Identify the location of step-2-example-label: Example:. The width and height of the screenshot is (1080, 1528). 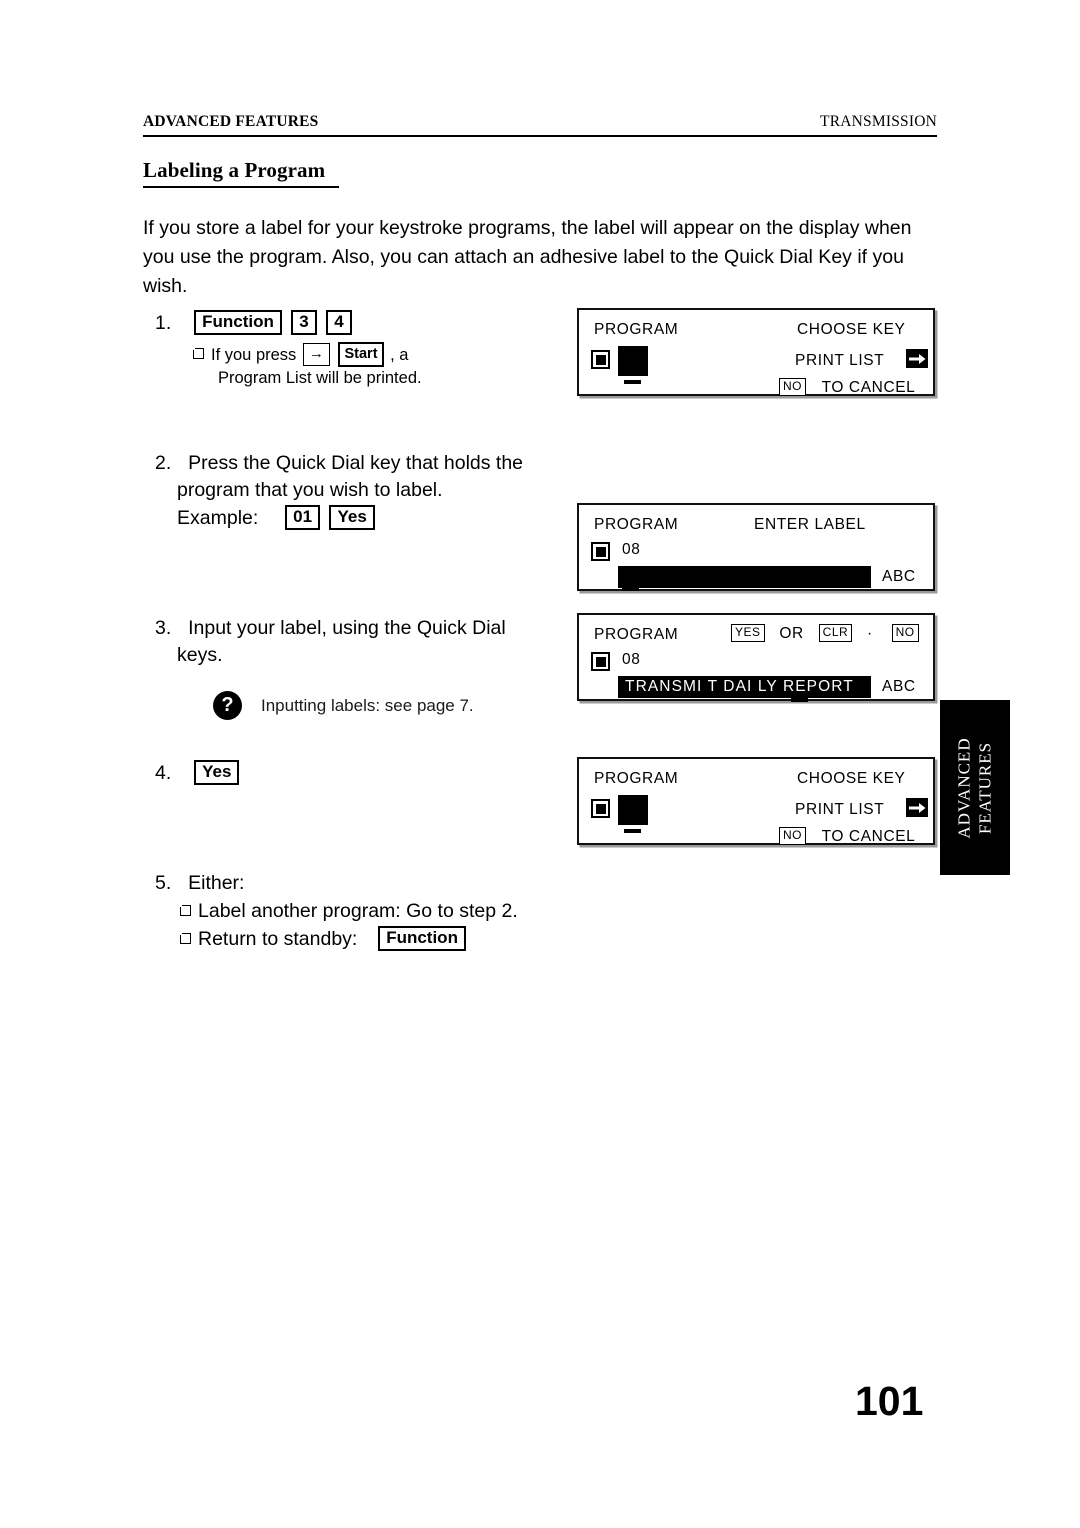
(218, 518).